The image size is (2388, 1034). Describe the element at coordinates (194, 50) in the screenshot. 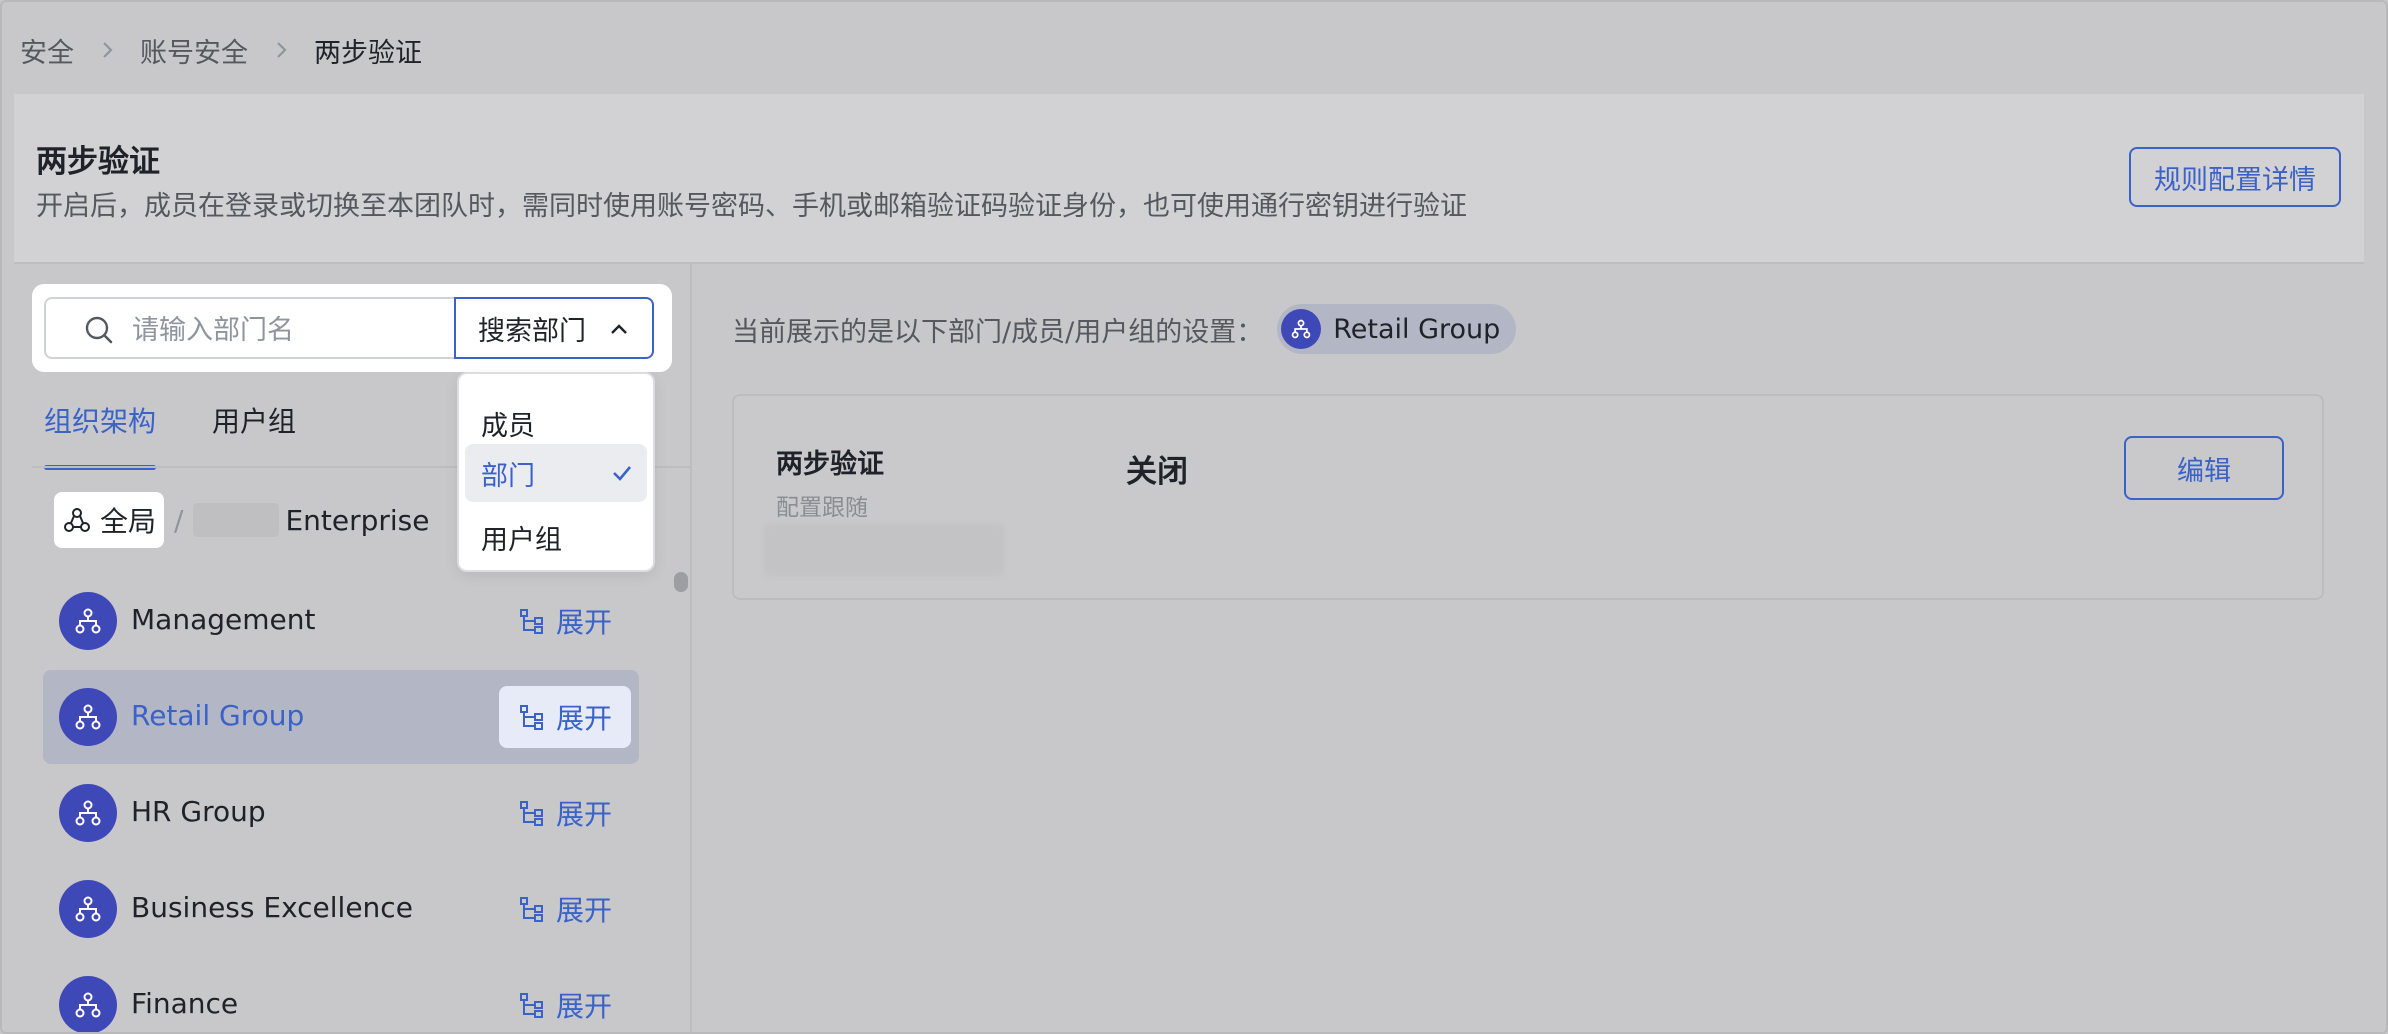

I see `breadcrumb-item-account-security: 账号安全` at that location.